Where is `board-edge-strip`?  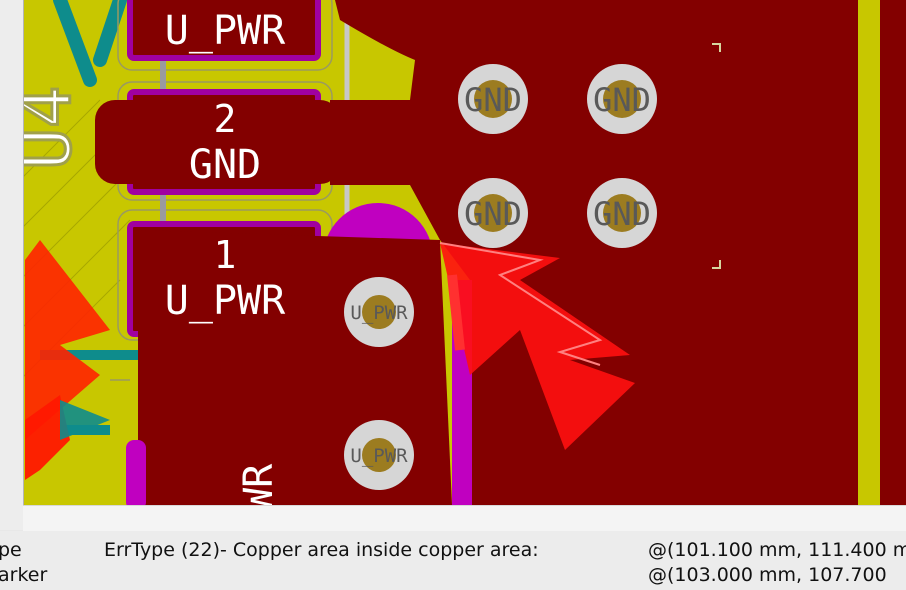 board-edge-strip is located at coordinates (869, 252).